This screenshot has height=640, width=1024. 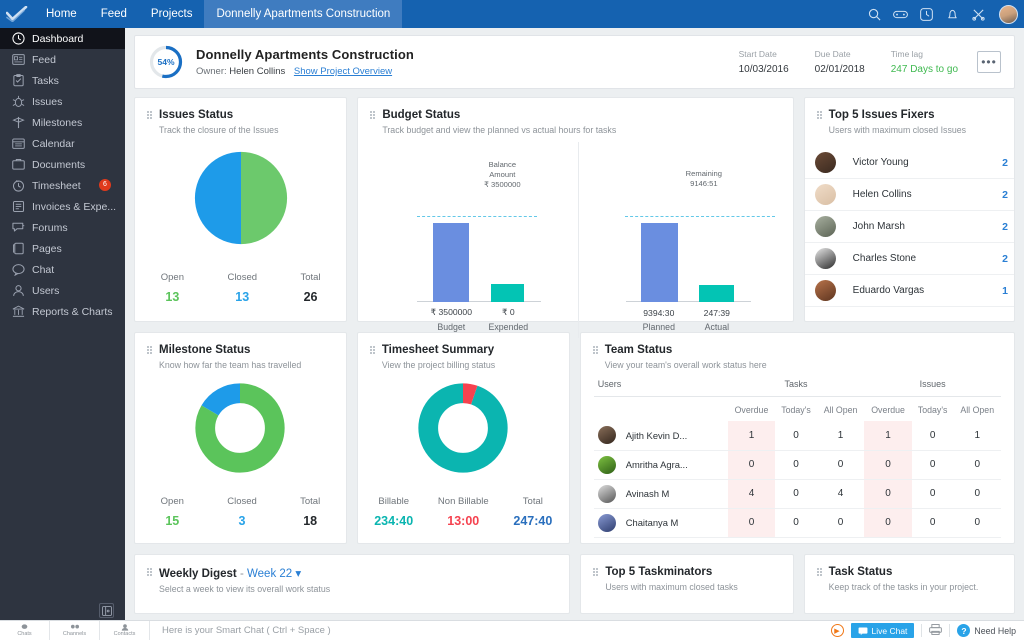 What do you see at coordinates (502, 175) in the screenshot?
I see `caption-line: Amount` at bounding box center [502, 175].